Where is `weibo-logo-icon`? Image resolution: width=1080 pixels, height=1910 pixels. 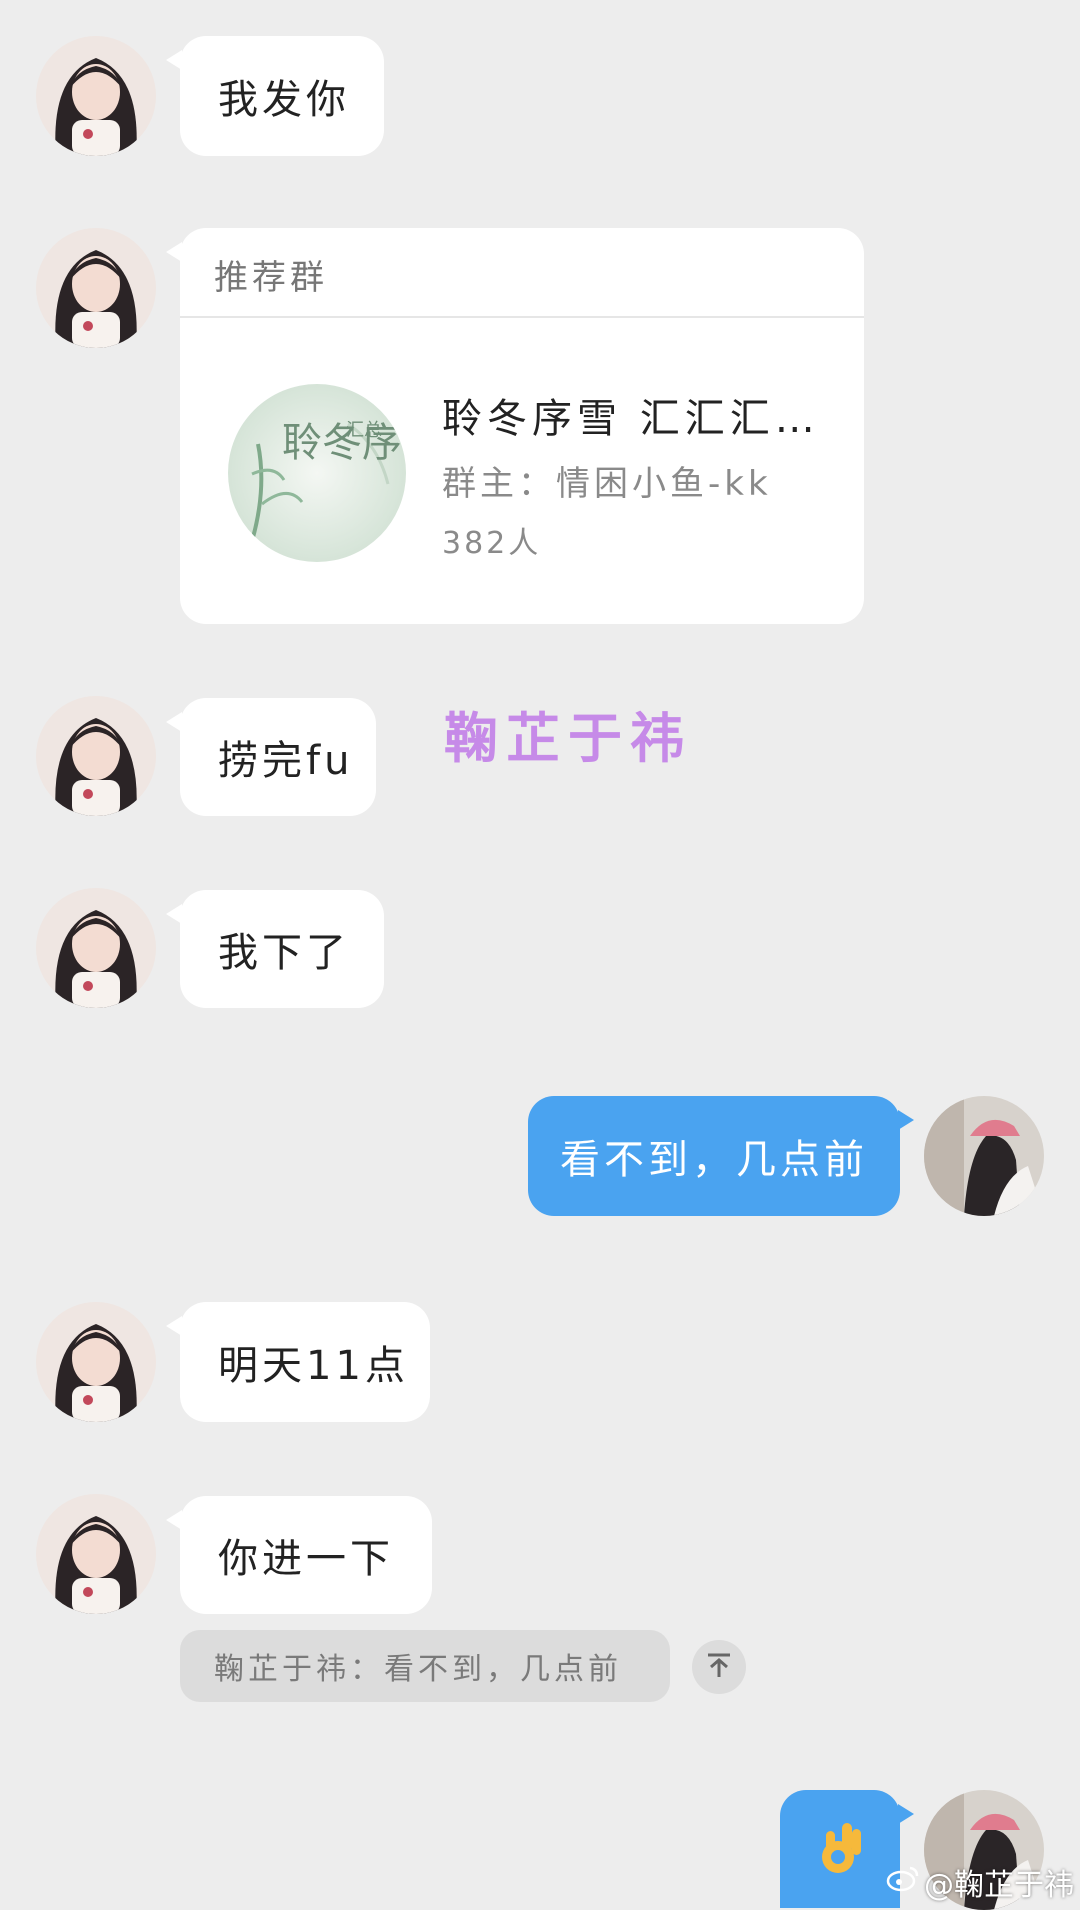
weibo-logo-icon is located at coordinates (903, 1882).